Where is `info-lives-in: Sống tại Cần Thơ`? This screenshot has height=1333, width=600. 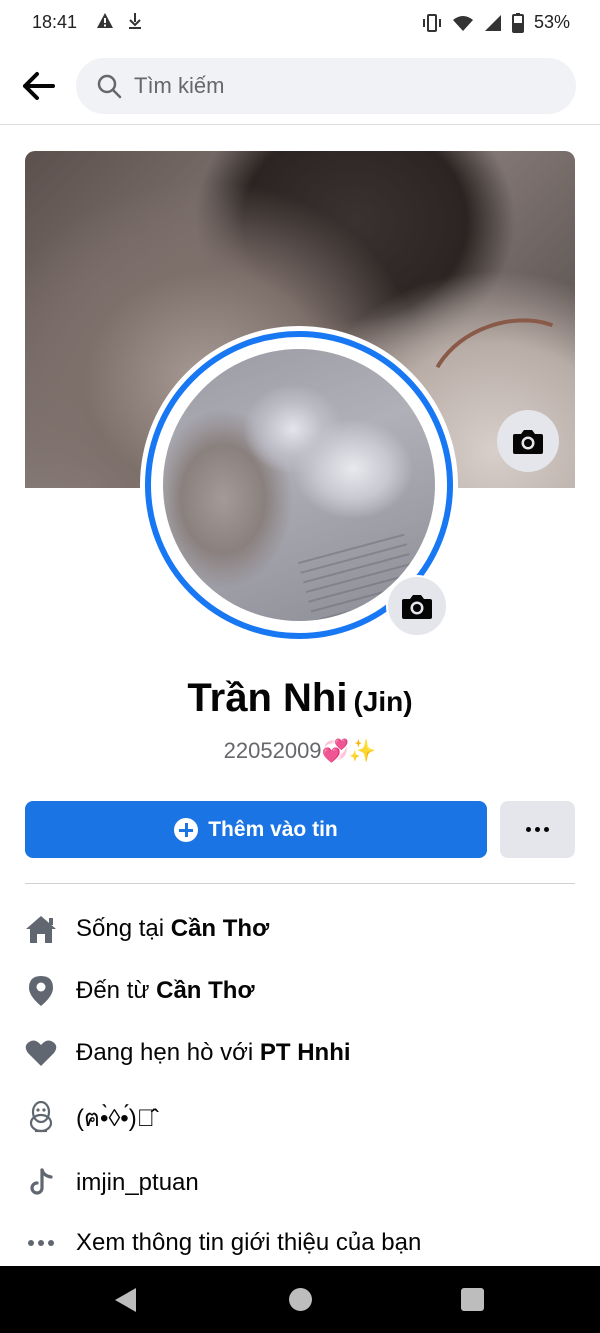
info-lives-in: Sống tại Cần Thơ is located at coordinates (305, 929).